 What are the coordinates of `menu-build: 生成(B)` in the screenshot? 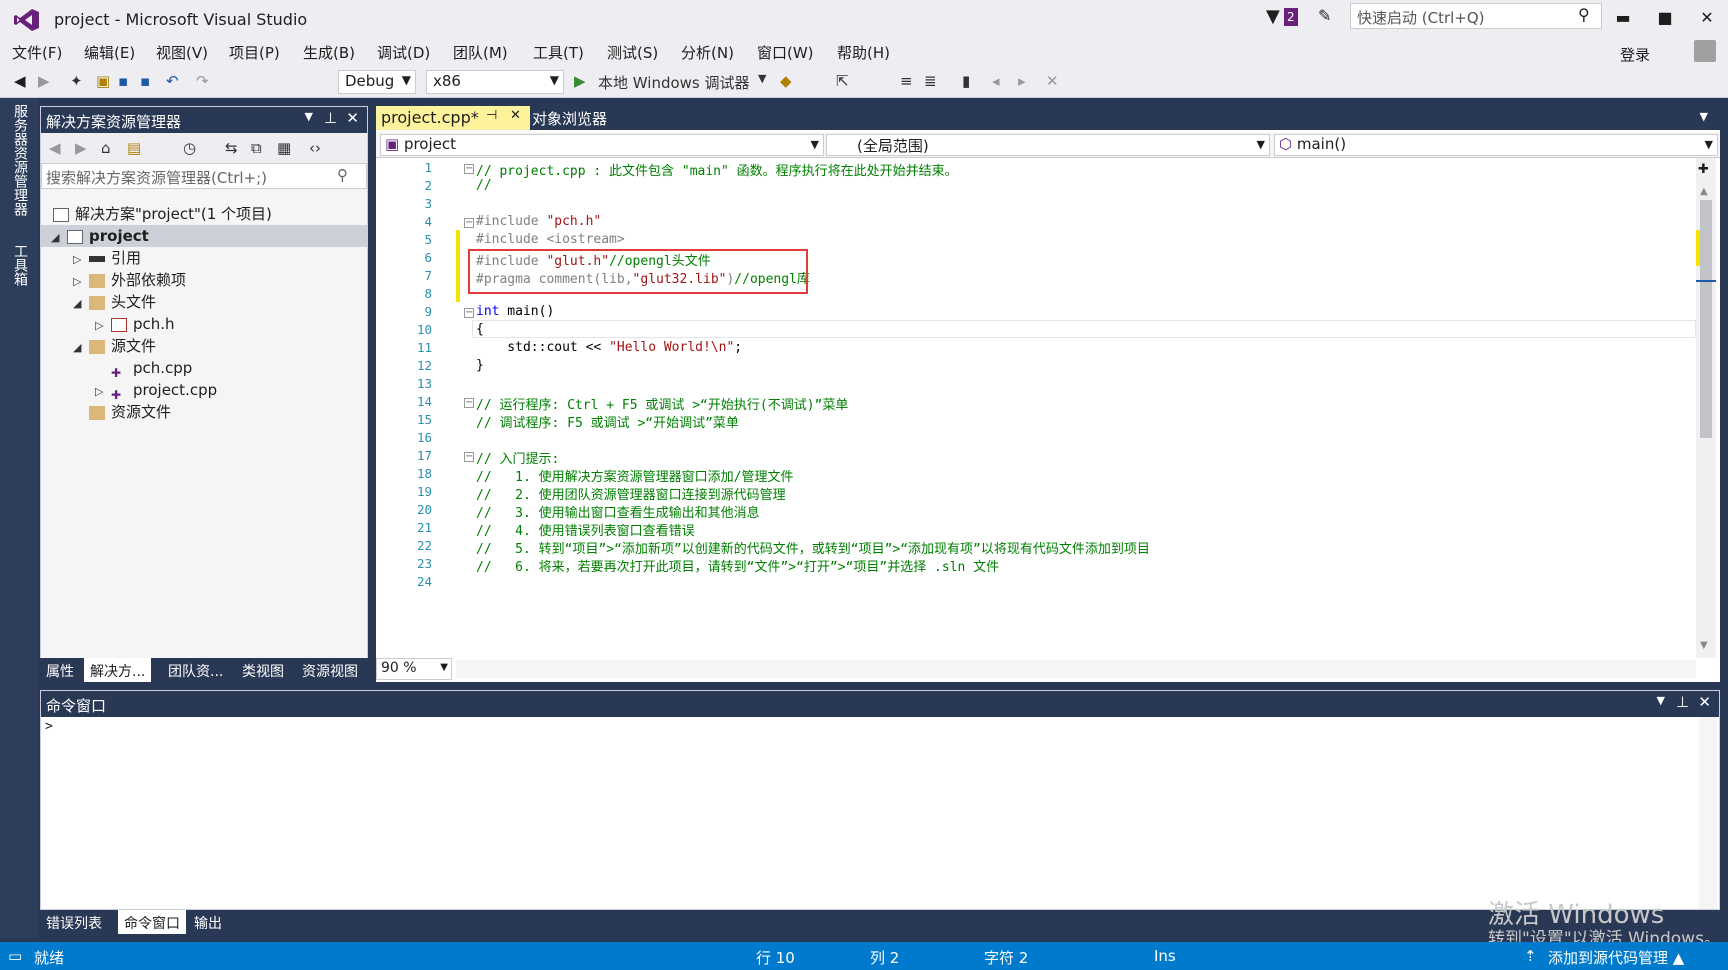 It's located at (329, 52).